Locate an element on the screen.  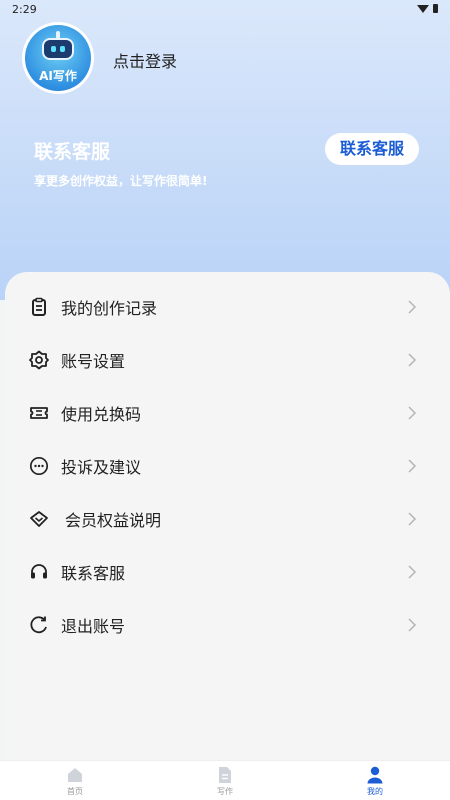
tab-write: 写作 is located at coordinates (225, 781).